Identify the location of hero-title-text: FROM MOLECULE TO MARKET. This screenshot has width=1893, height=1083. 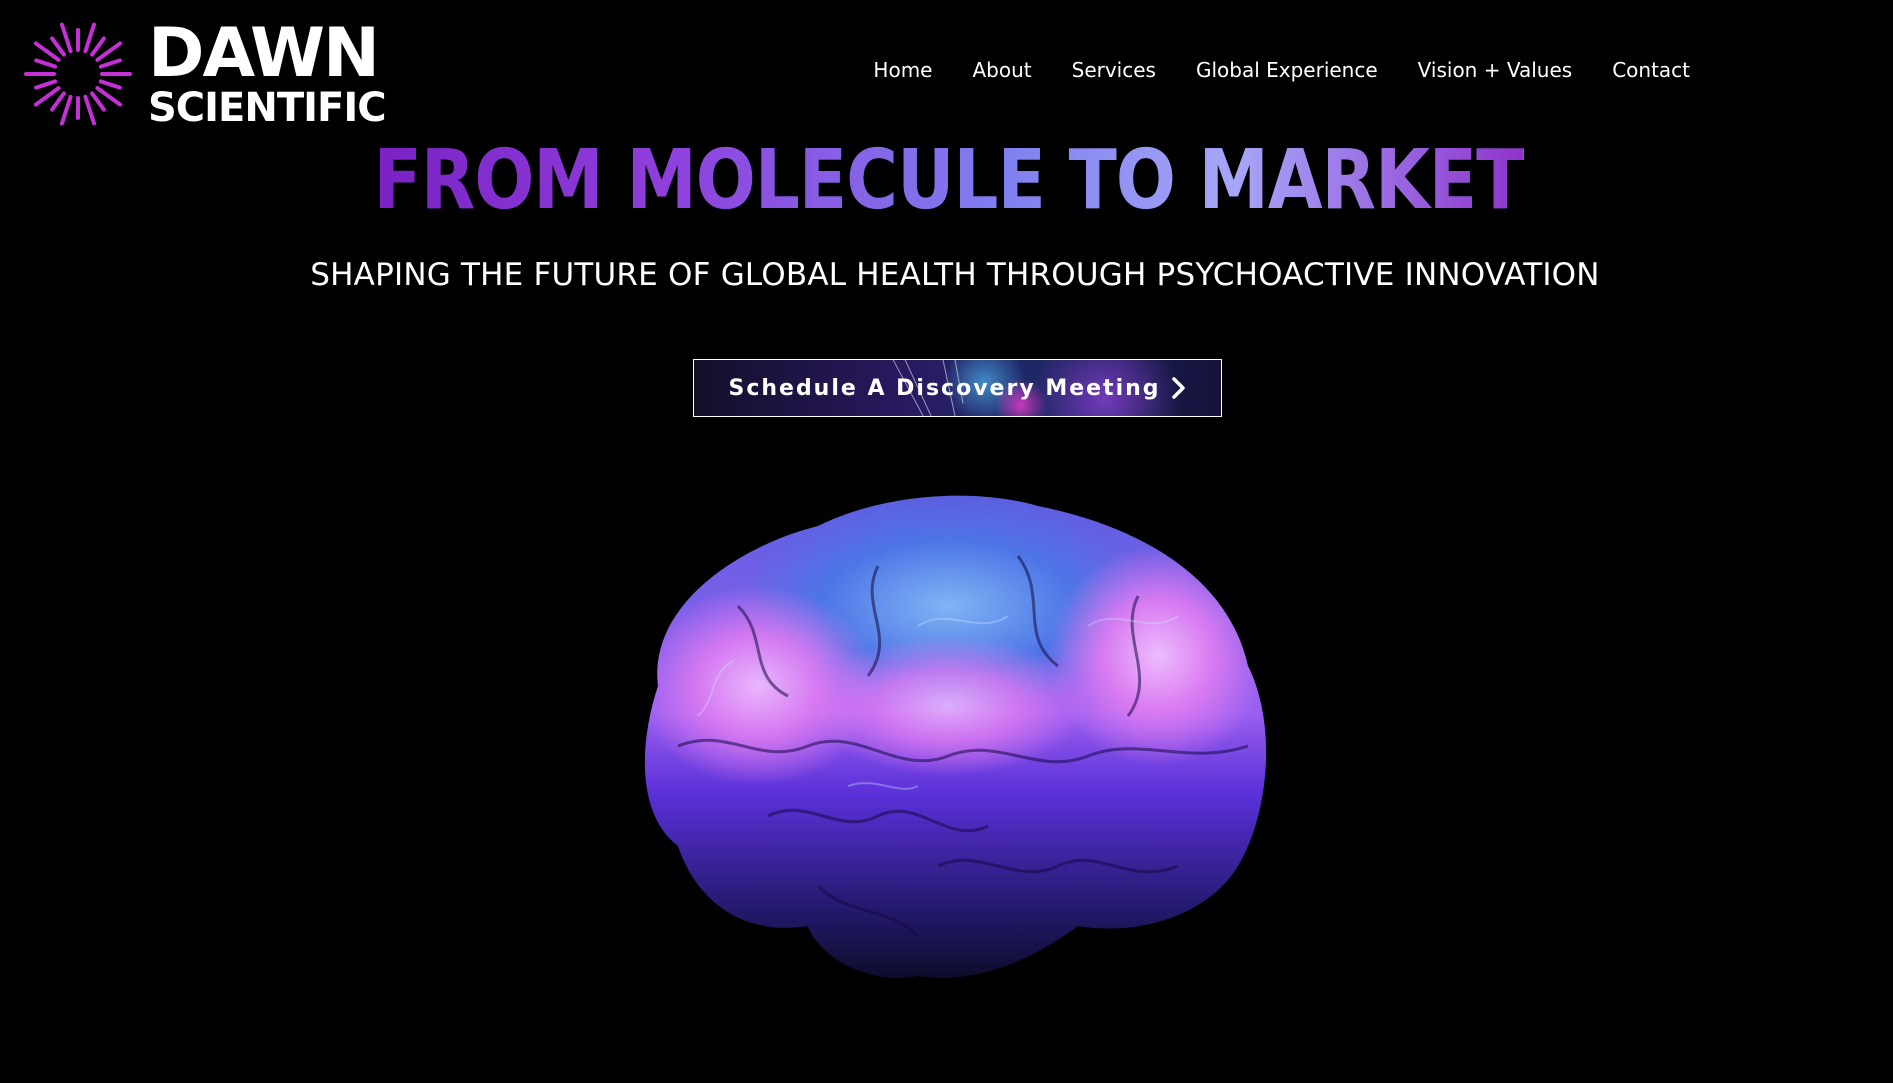
(949, 180).